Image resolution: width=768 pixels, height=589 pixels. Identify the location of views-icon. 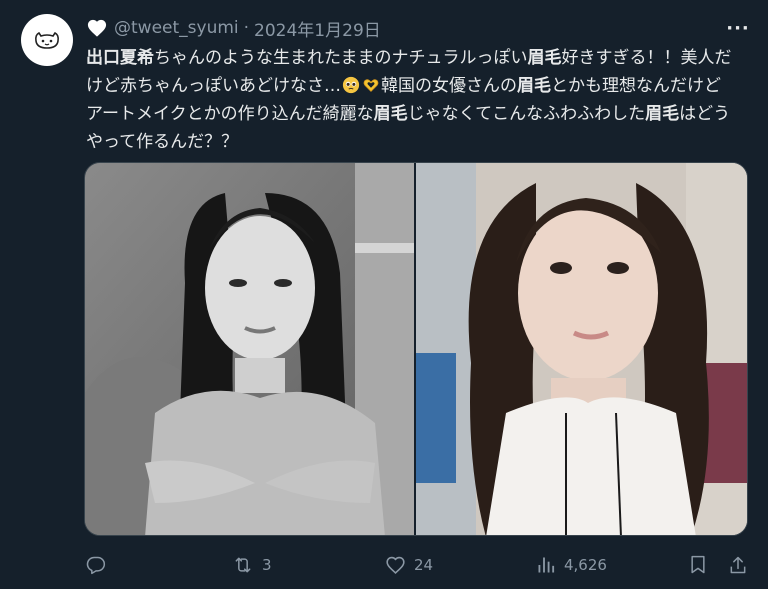
(546, 565).